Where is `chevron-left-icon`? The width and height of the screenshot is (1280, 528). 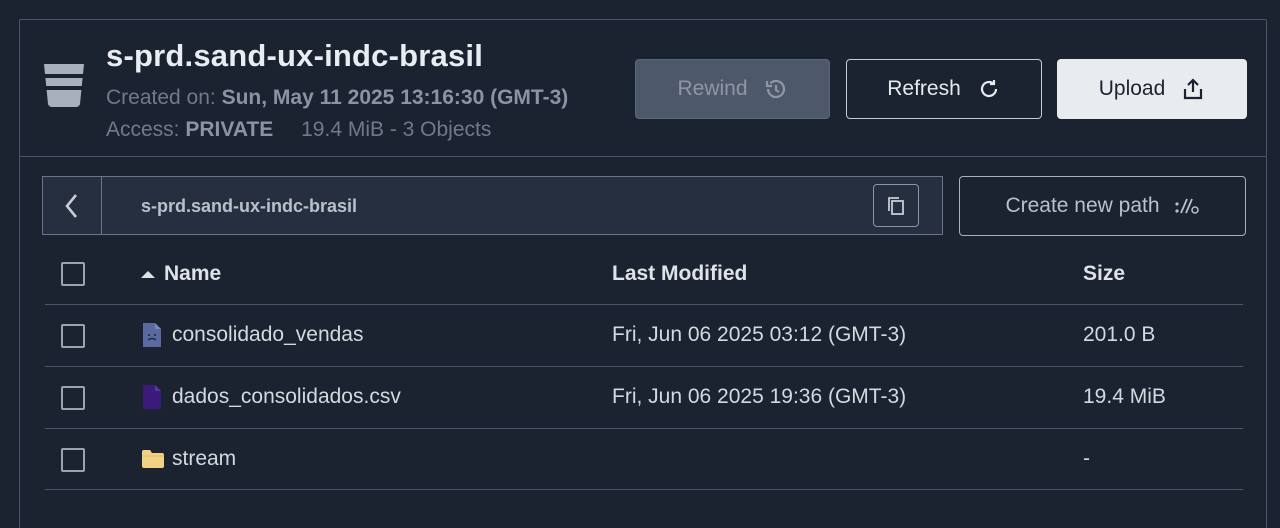
chevron-left-icon is located at coordinates (71, 205).